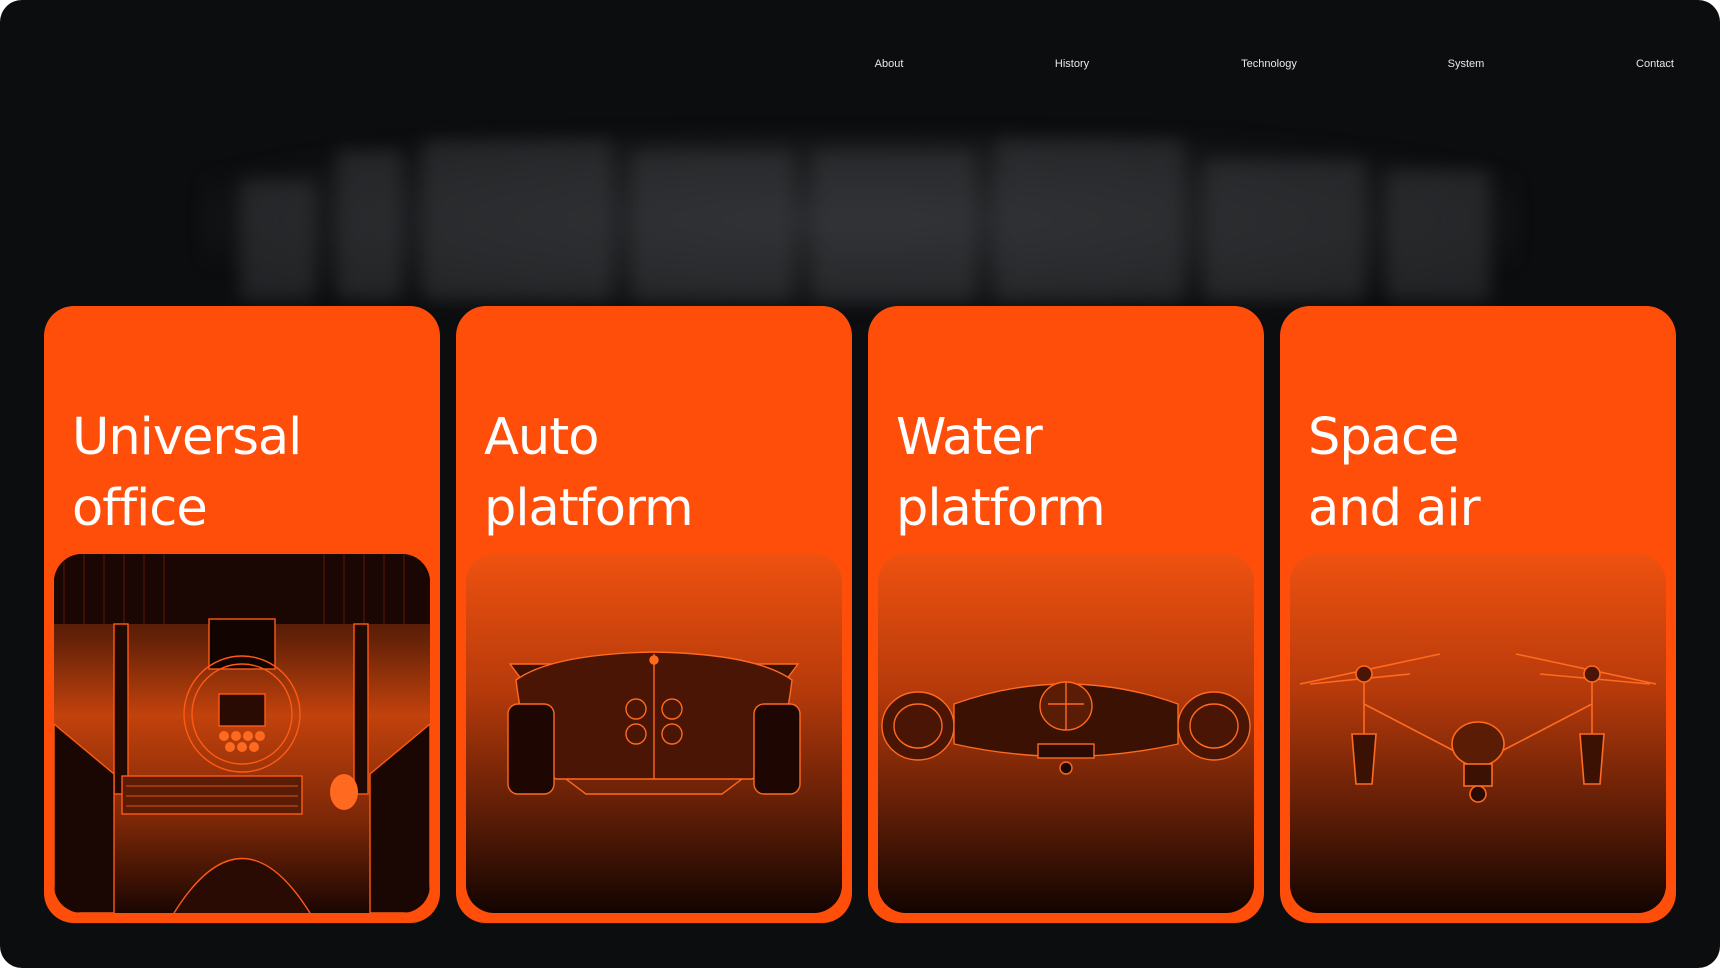 This screenshot has width=1720, height=968. I want to click on card-title-line: Universal, so click(187, 437).